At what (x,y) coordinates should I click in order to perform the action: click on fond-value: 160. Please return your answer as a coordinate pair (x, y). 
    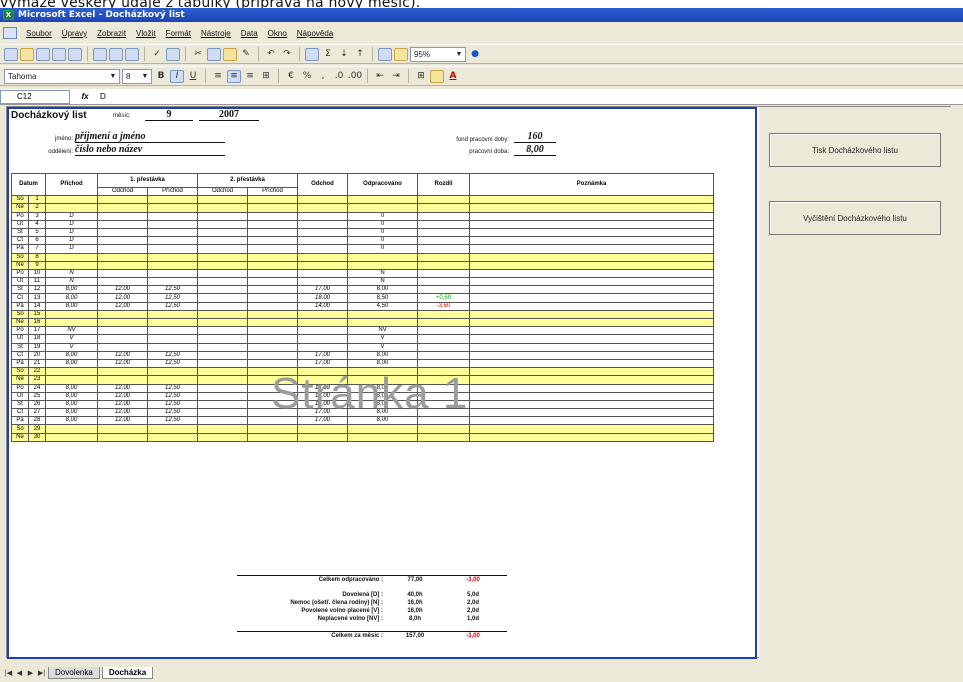
    Looking at the image, I should click on (535, 137).